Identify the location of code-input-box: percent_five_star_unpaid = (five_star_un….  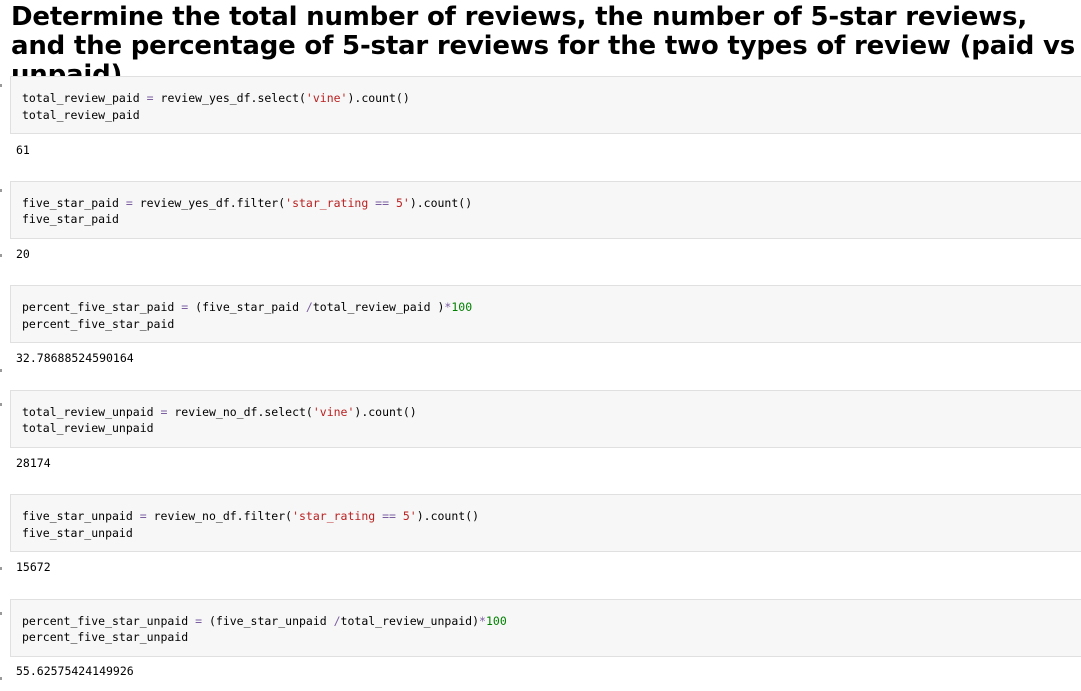
(545, 628).